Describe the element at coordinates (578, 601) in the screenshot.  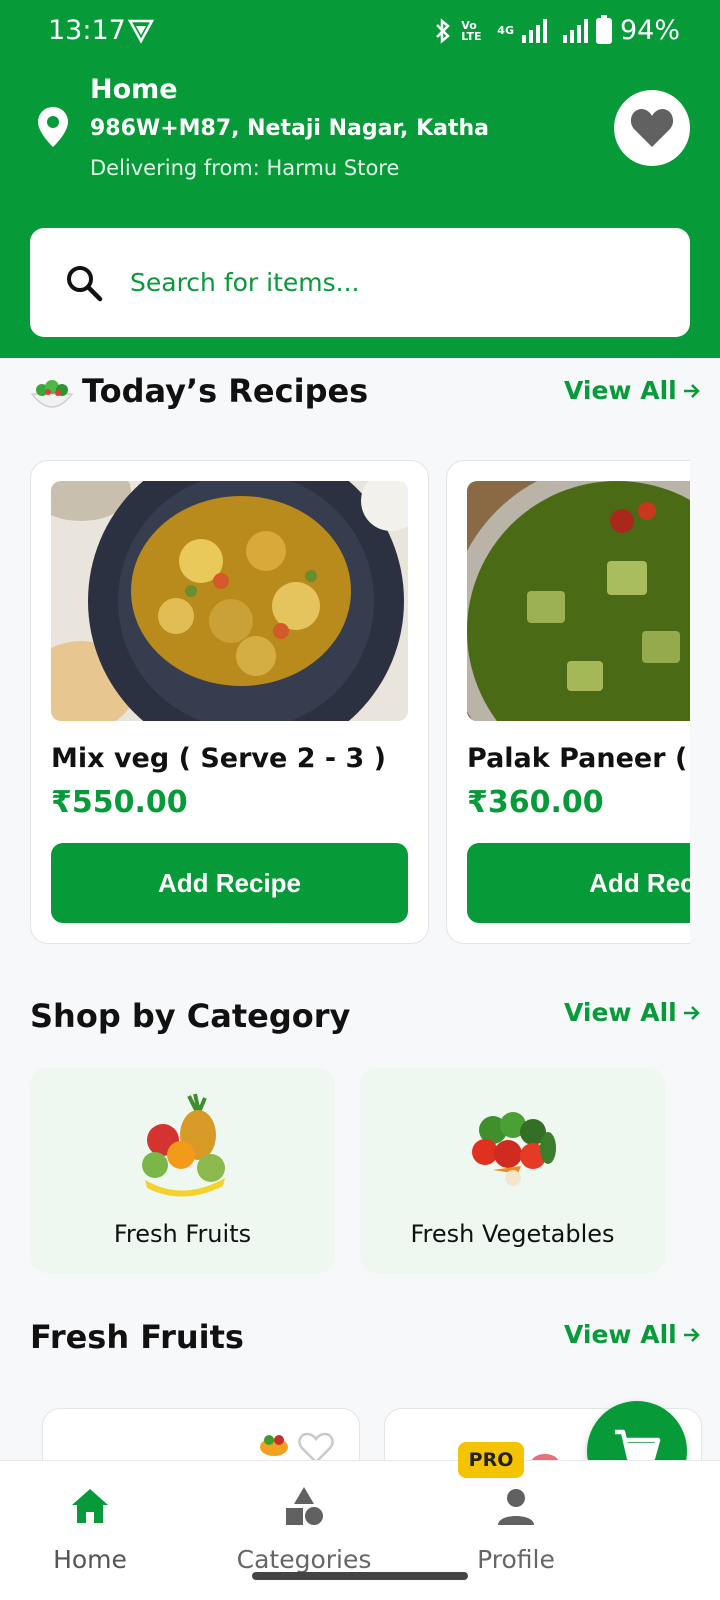
I see `recipe-image-palak-paneer` at that location.